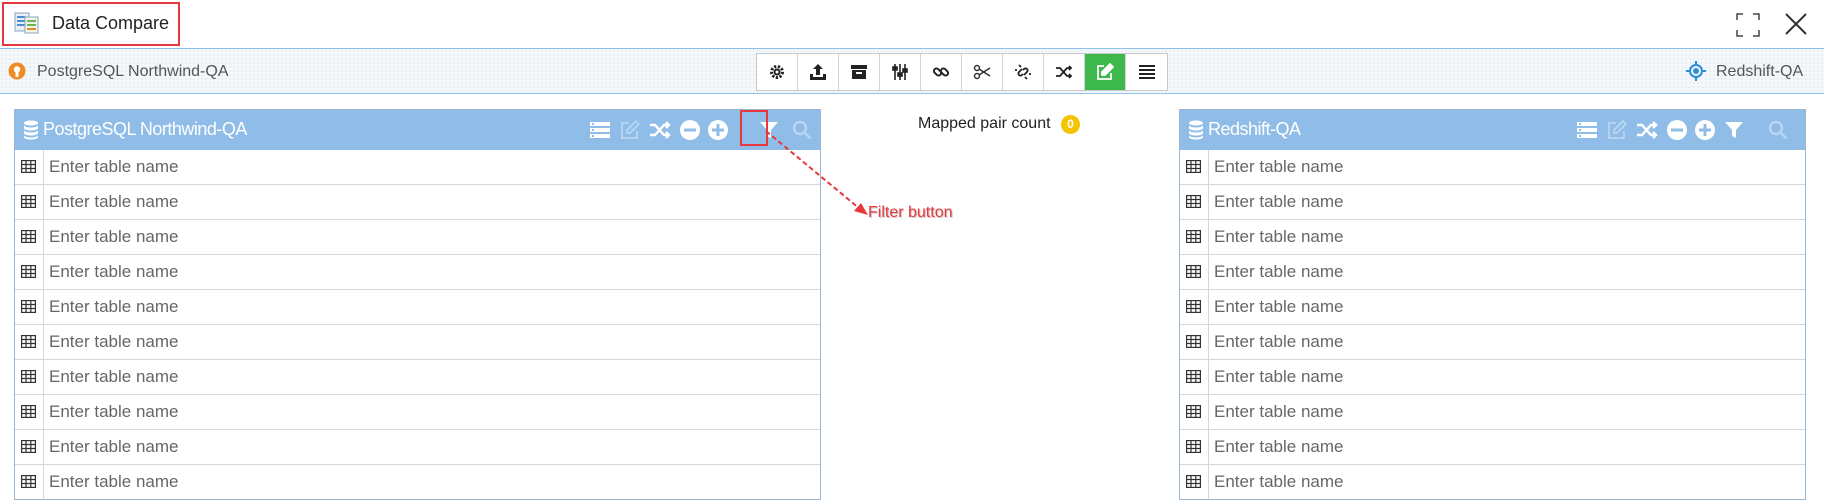 The width and height of the screenshot is (1824, 500). I want to click on title-bar, so click(912, 24).